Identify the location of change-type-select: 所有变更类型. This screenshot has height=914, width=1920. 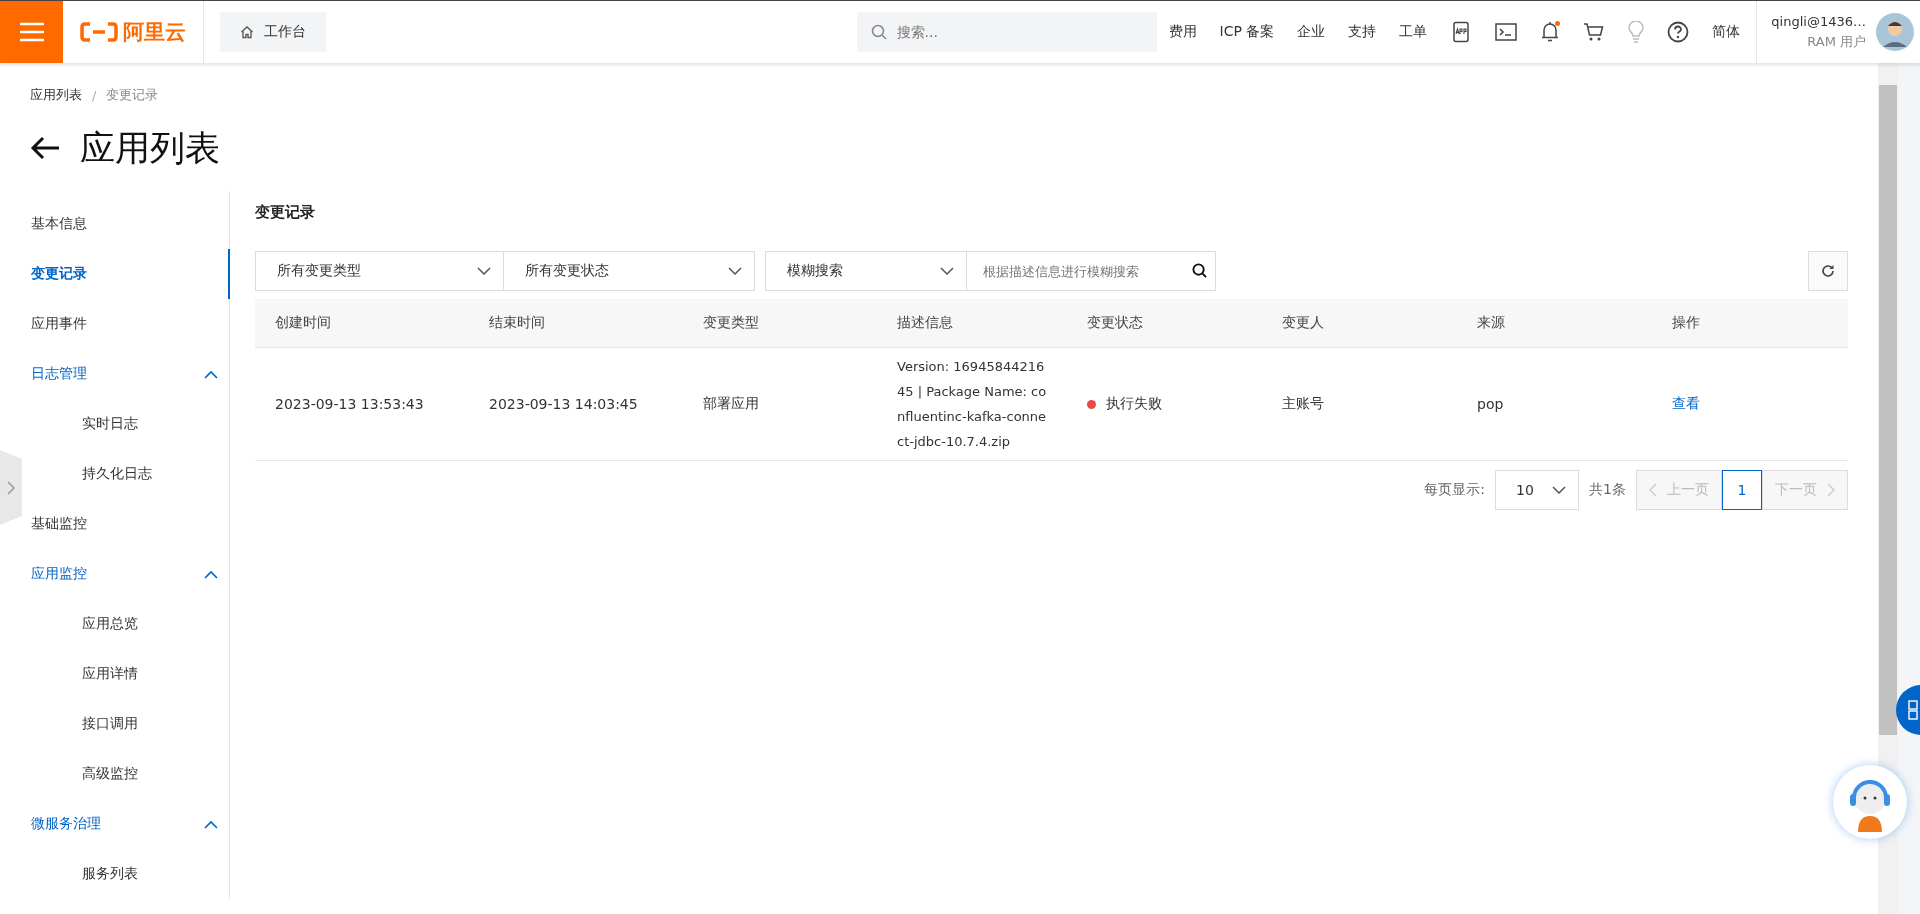
(379, 271).